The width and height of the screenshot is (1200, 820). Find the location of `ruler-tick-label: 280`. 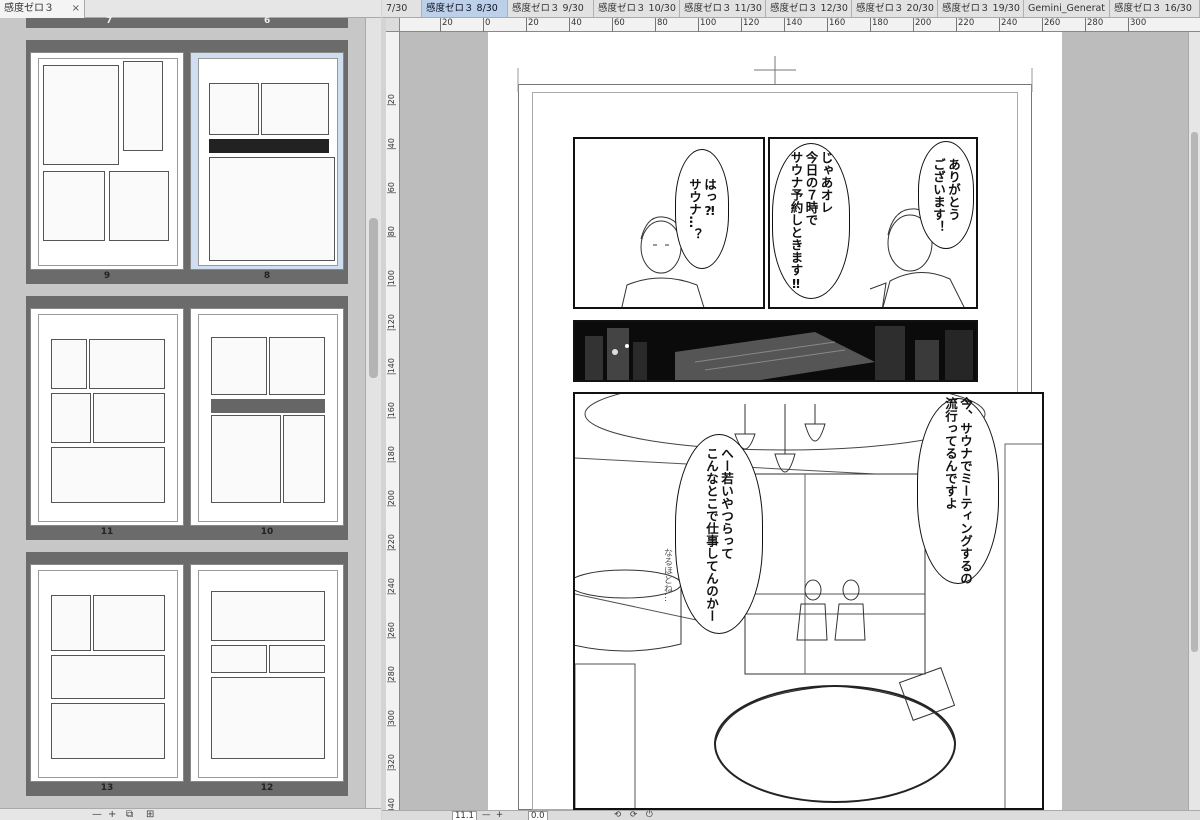

ruler-tick-label: 280 is located at coordinates (1094, 25).